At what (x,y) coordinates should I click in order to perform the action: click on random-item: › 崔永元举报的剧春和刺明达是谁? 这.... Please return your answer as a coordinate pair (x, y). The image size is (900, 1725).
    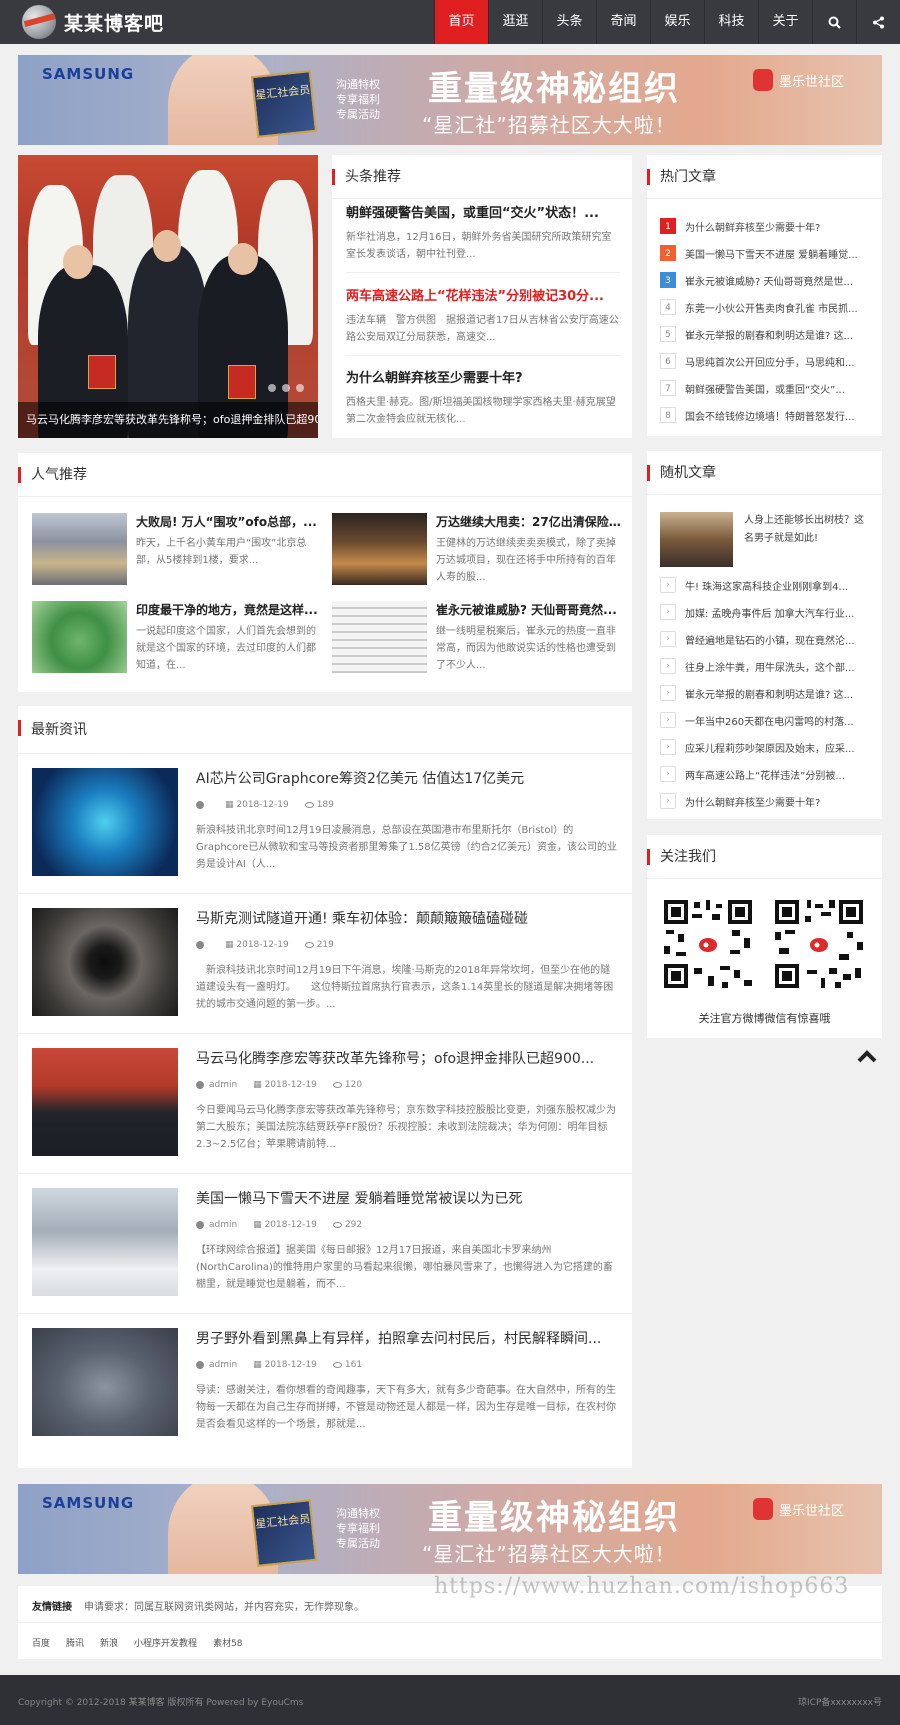
    Looking at the image, I should click on (765, 693).